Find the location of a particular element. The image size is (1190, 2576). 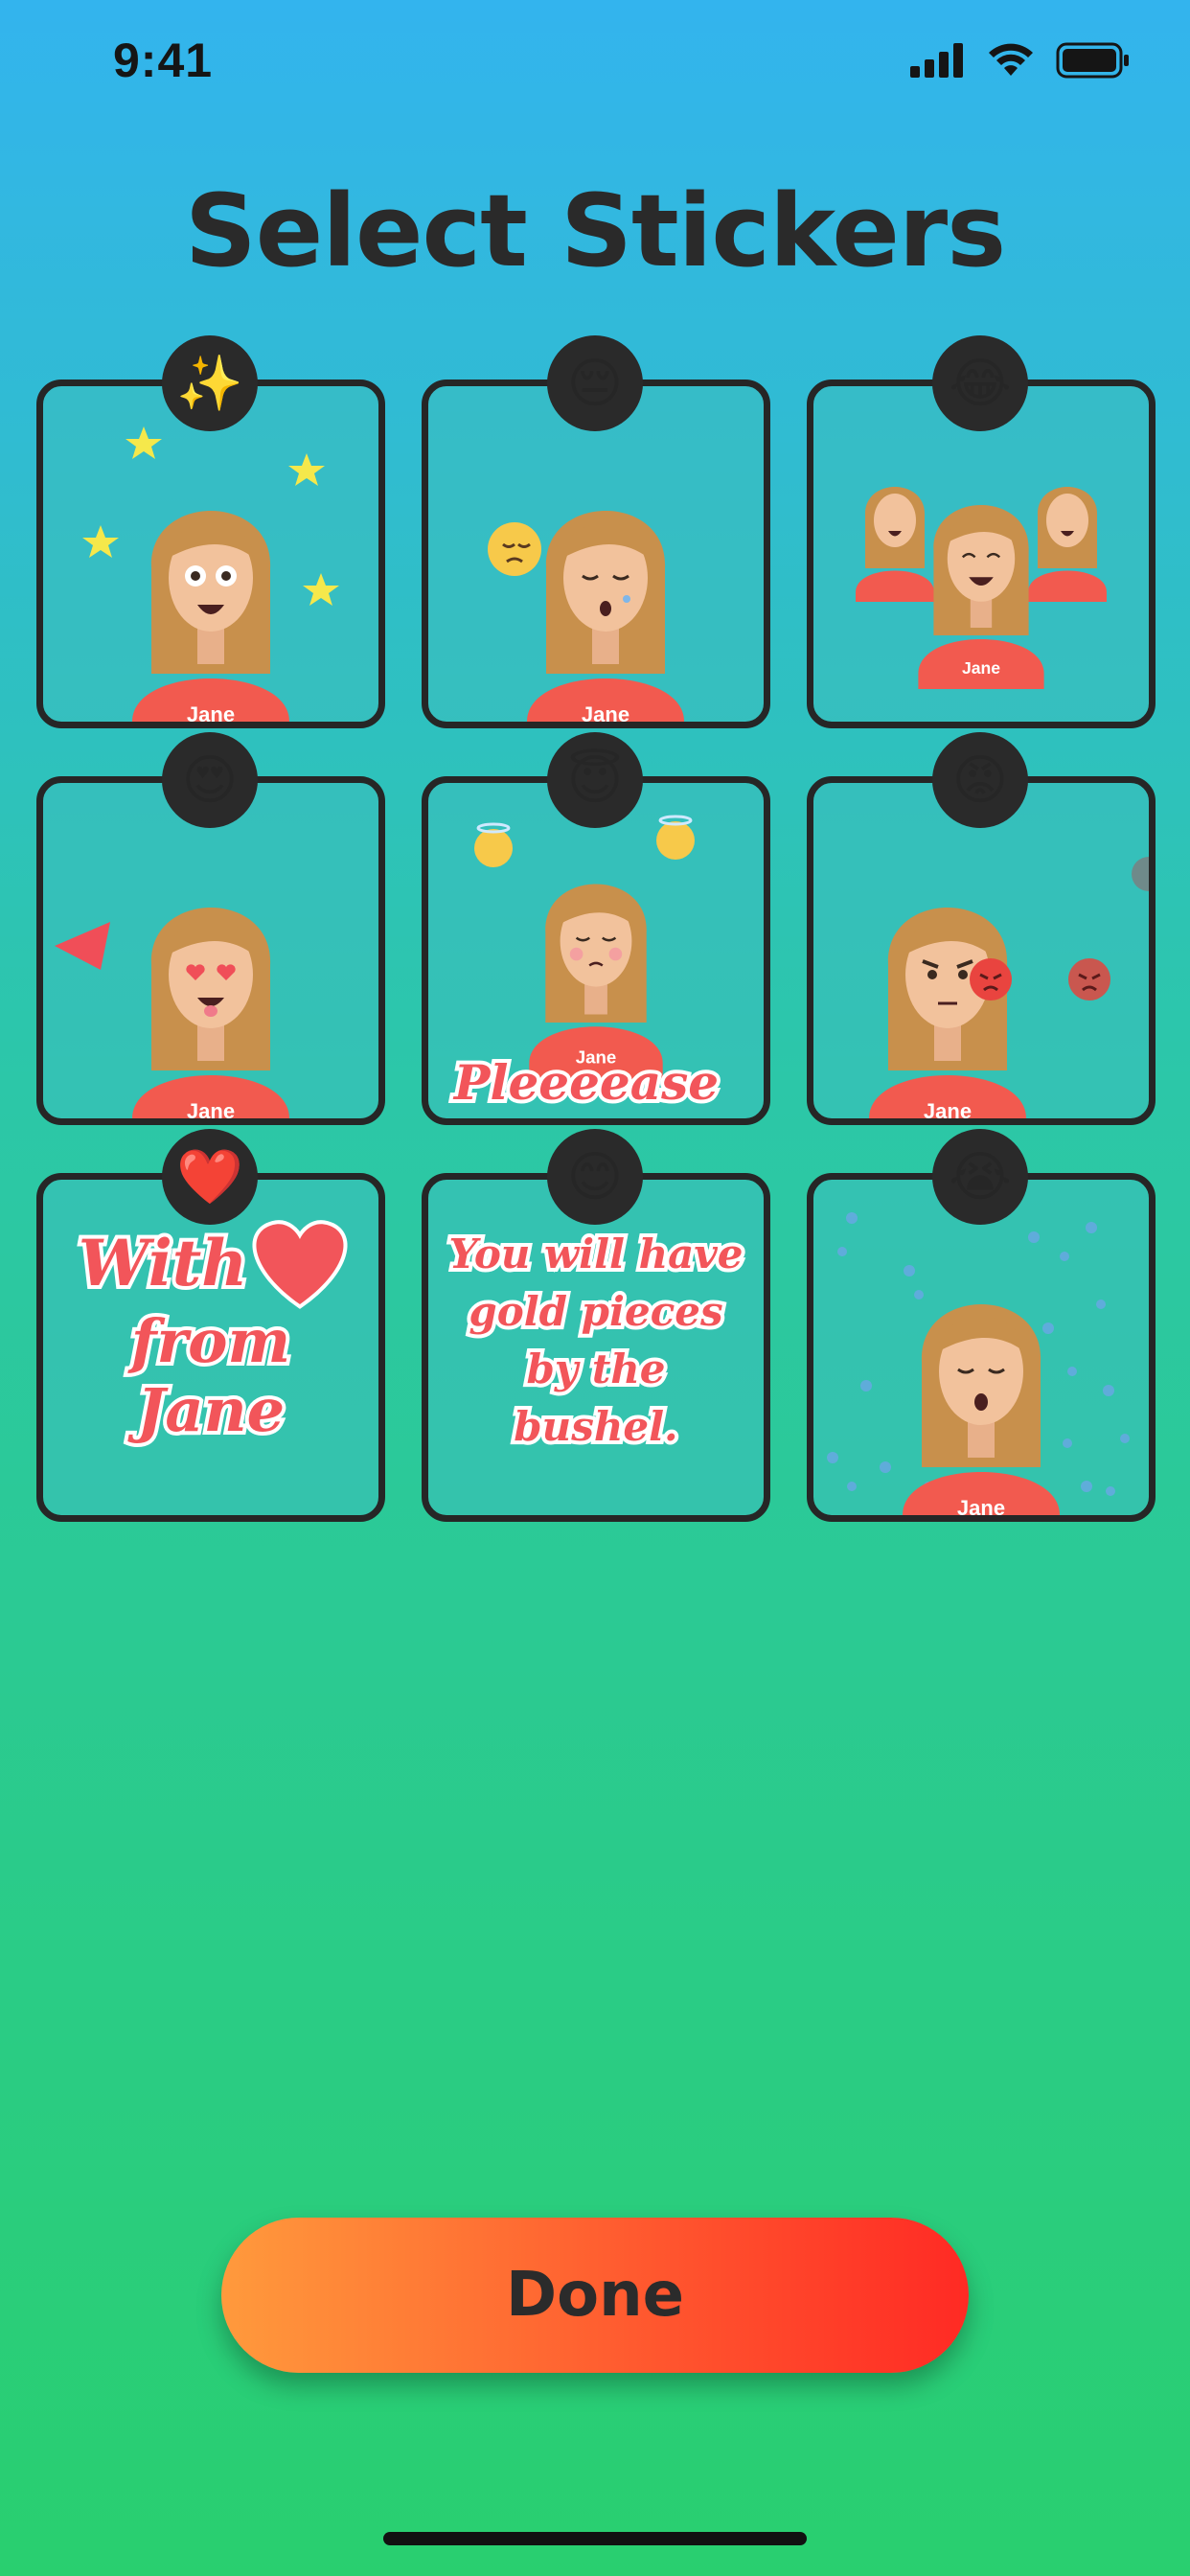

pleease-sticker-art: Jane Pleeeease is located at coordinates (585, 965).